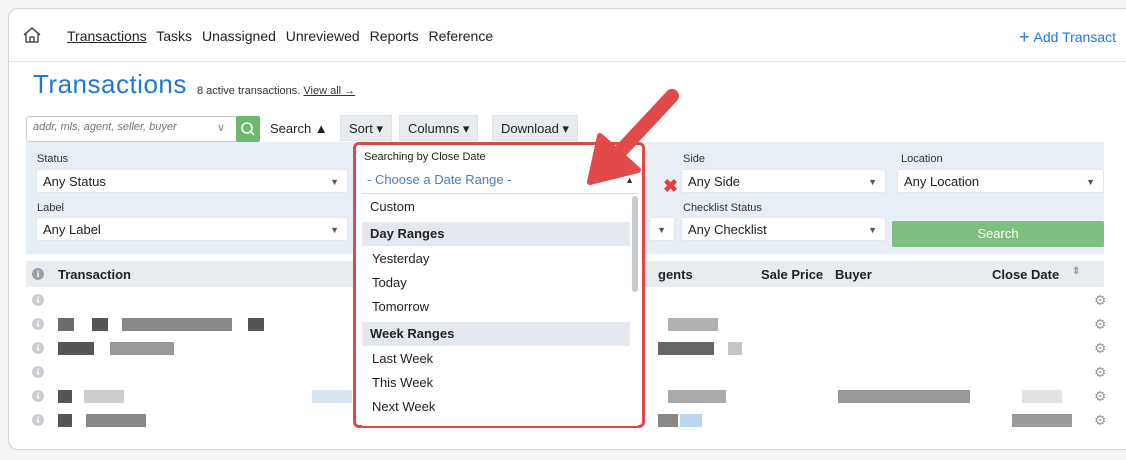  Describe the element at coordinates (1075, 37) in the screenshot. I see `add-transaction-label: Add Transact` at that location.